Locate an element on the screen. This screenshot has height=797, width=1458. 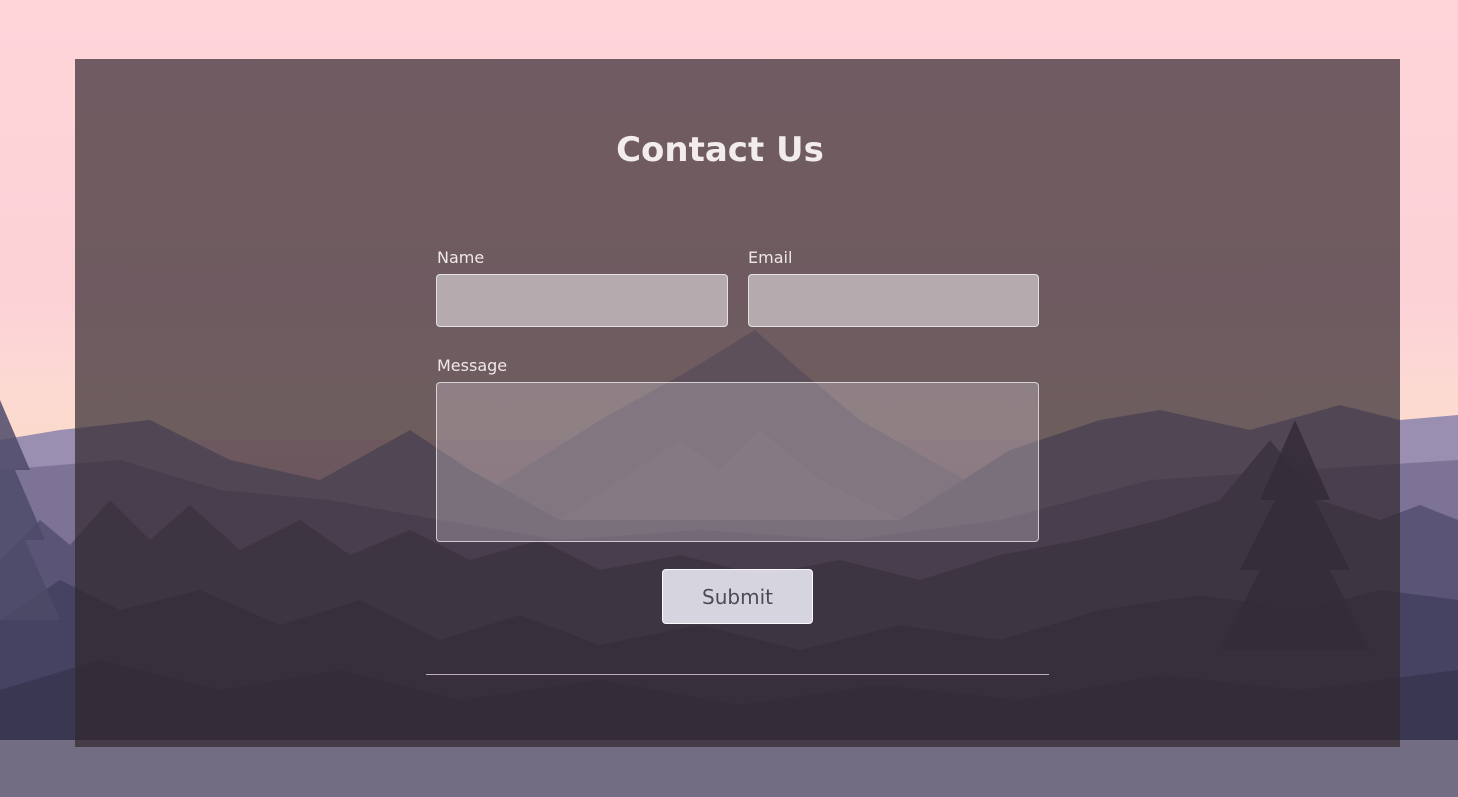
message-textarea is located at coordinates (737, 462).